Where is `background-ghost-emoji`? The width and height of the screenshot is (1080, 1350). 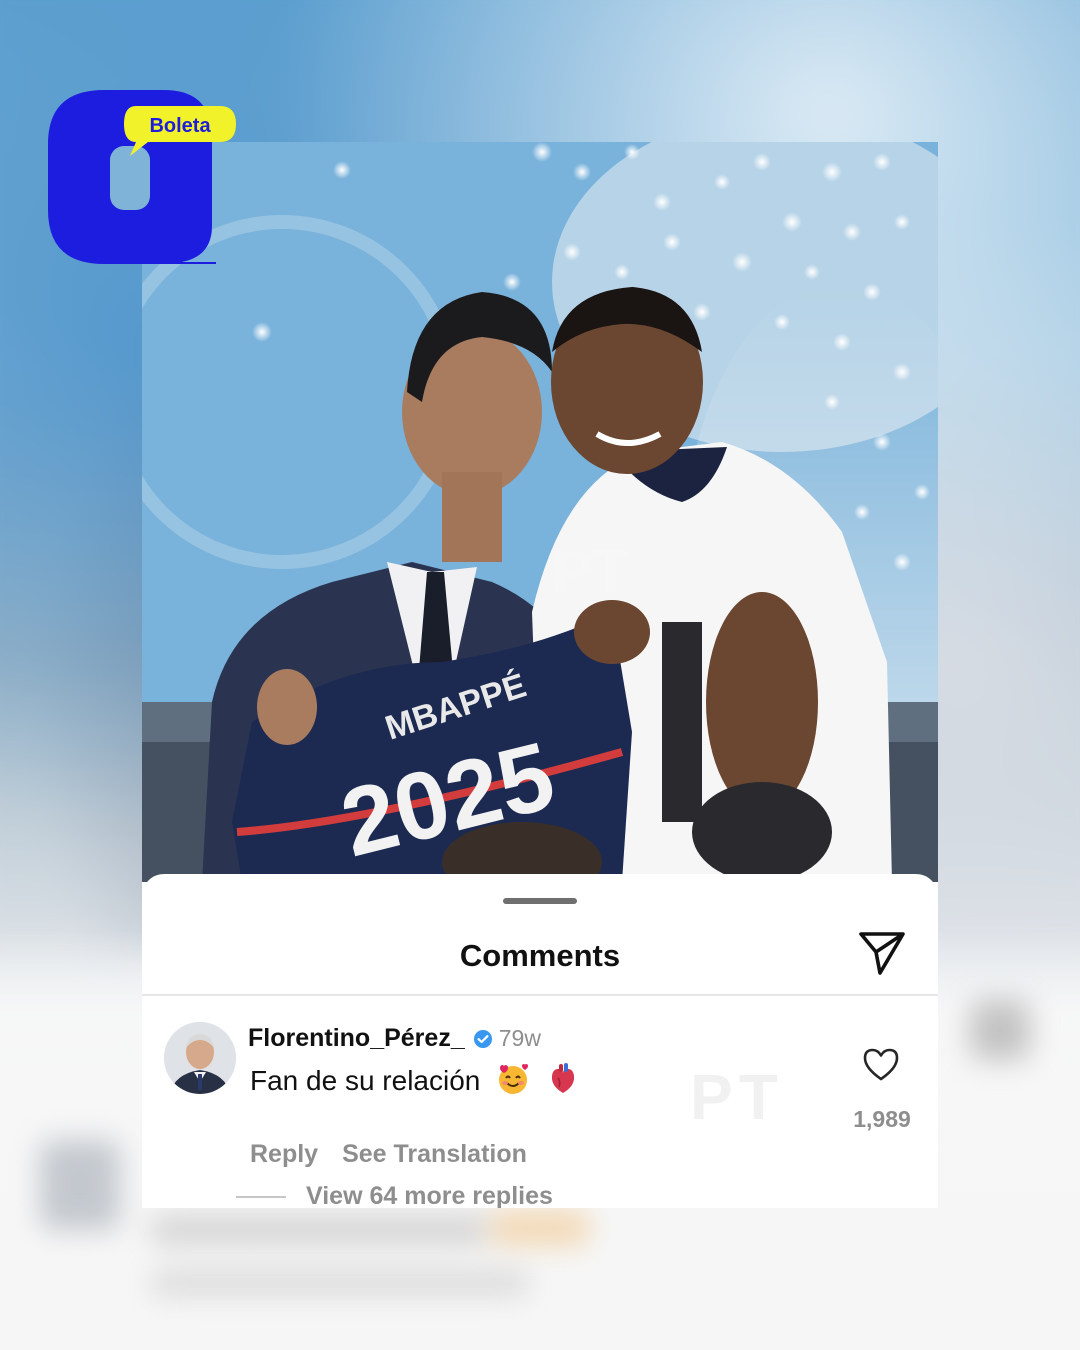
background-ghost-emoji is located at coordinates (540, 1228).